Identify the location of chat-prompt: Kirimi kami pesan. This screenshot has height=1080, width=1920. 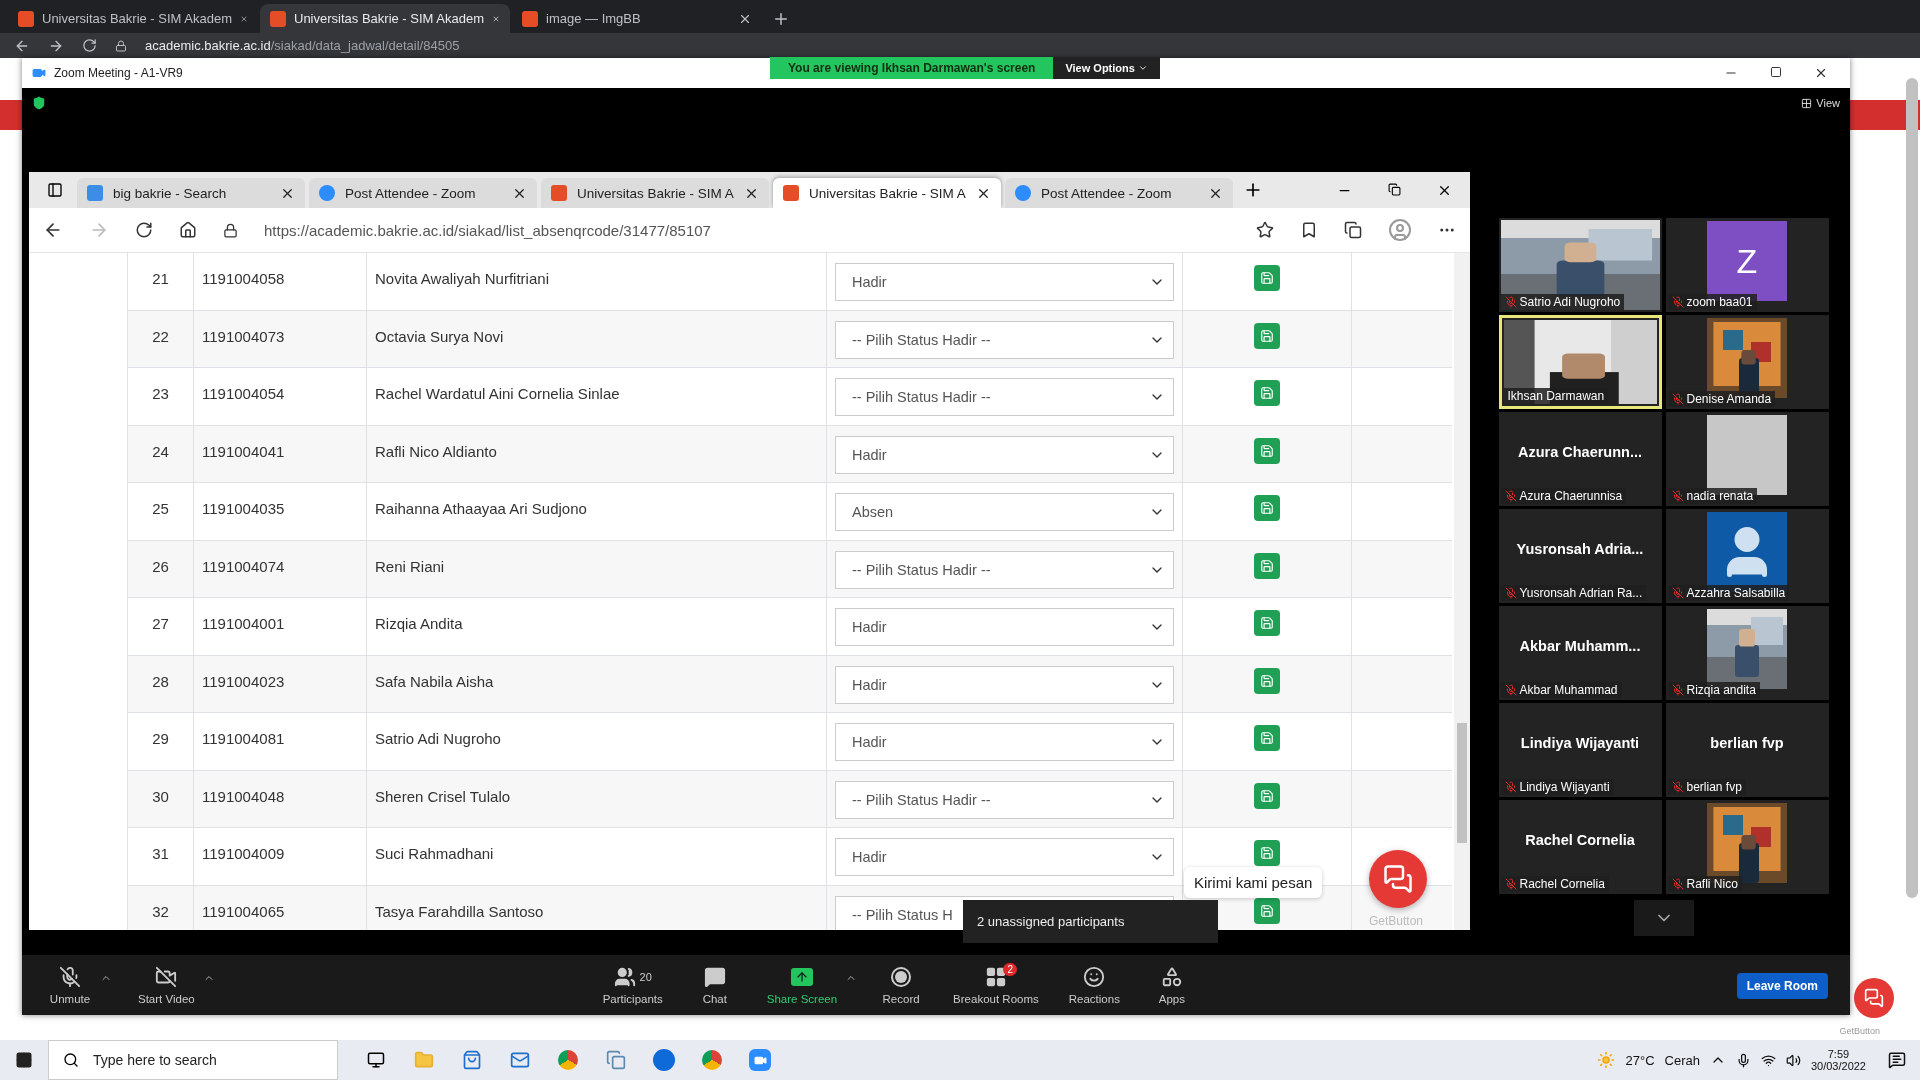
(1253, 882).